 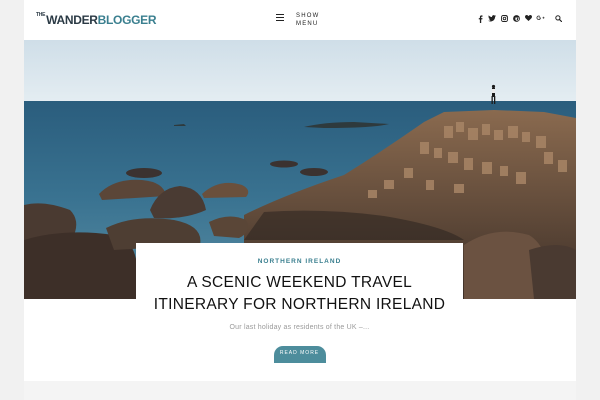 I want to click on search-icon, so click(x=558, y=20).